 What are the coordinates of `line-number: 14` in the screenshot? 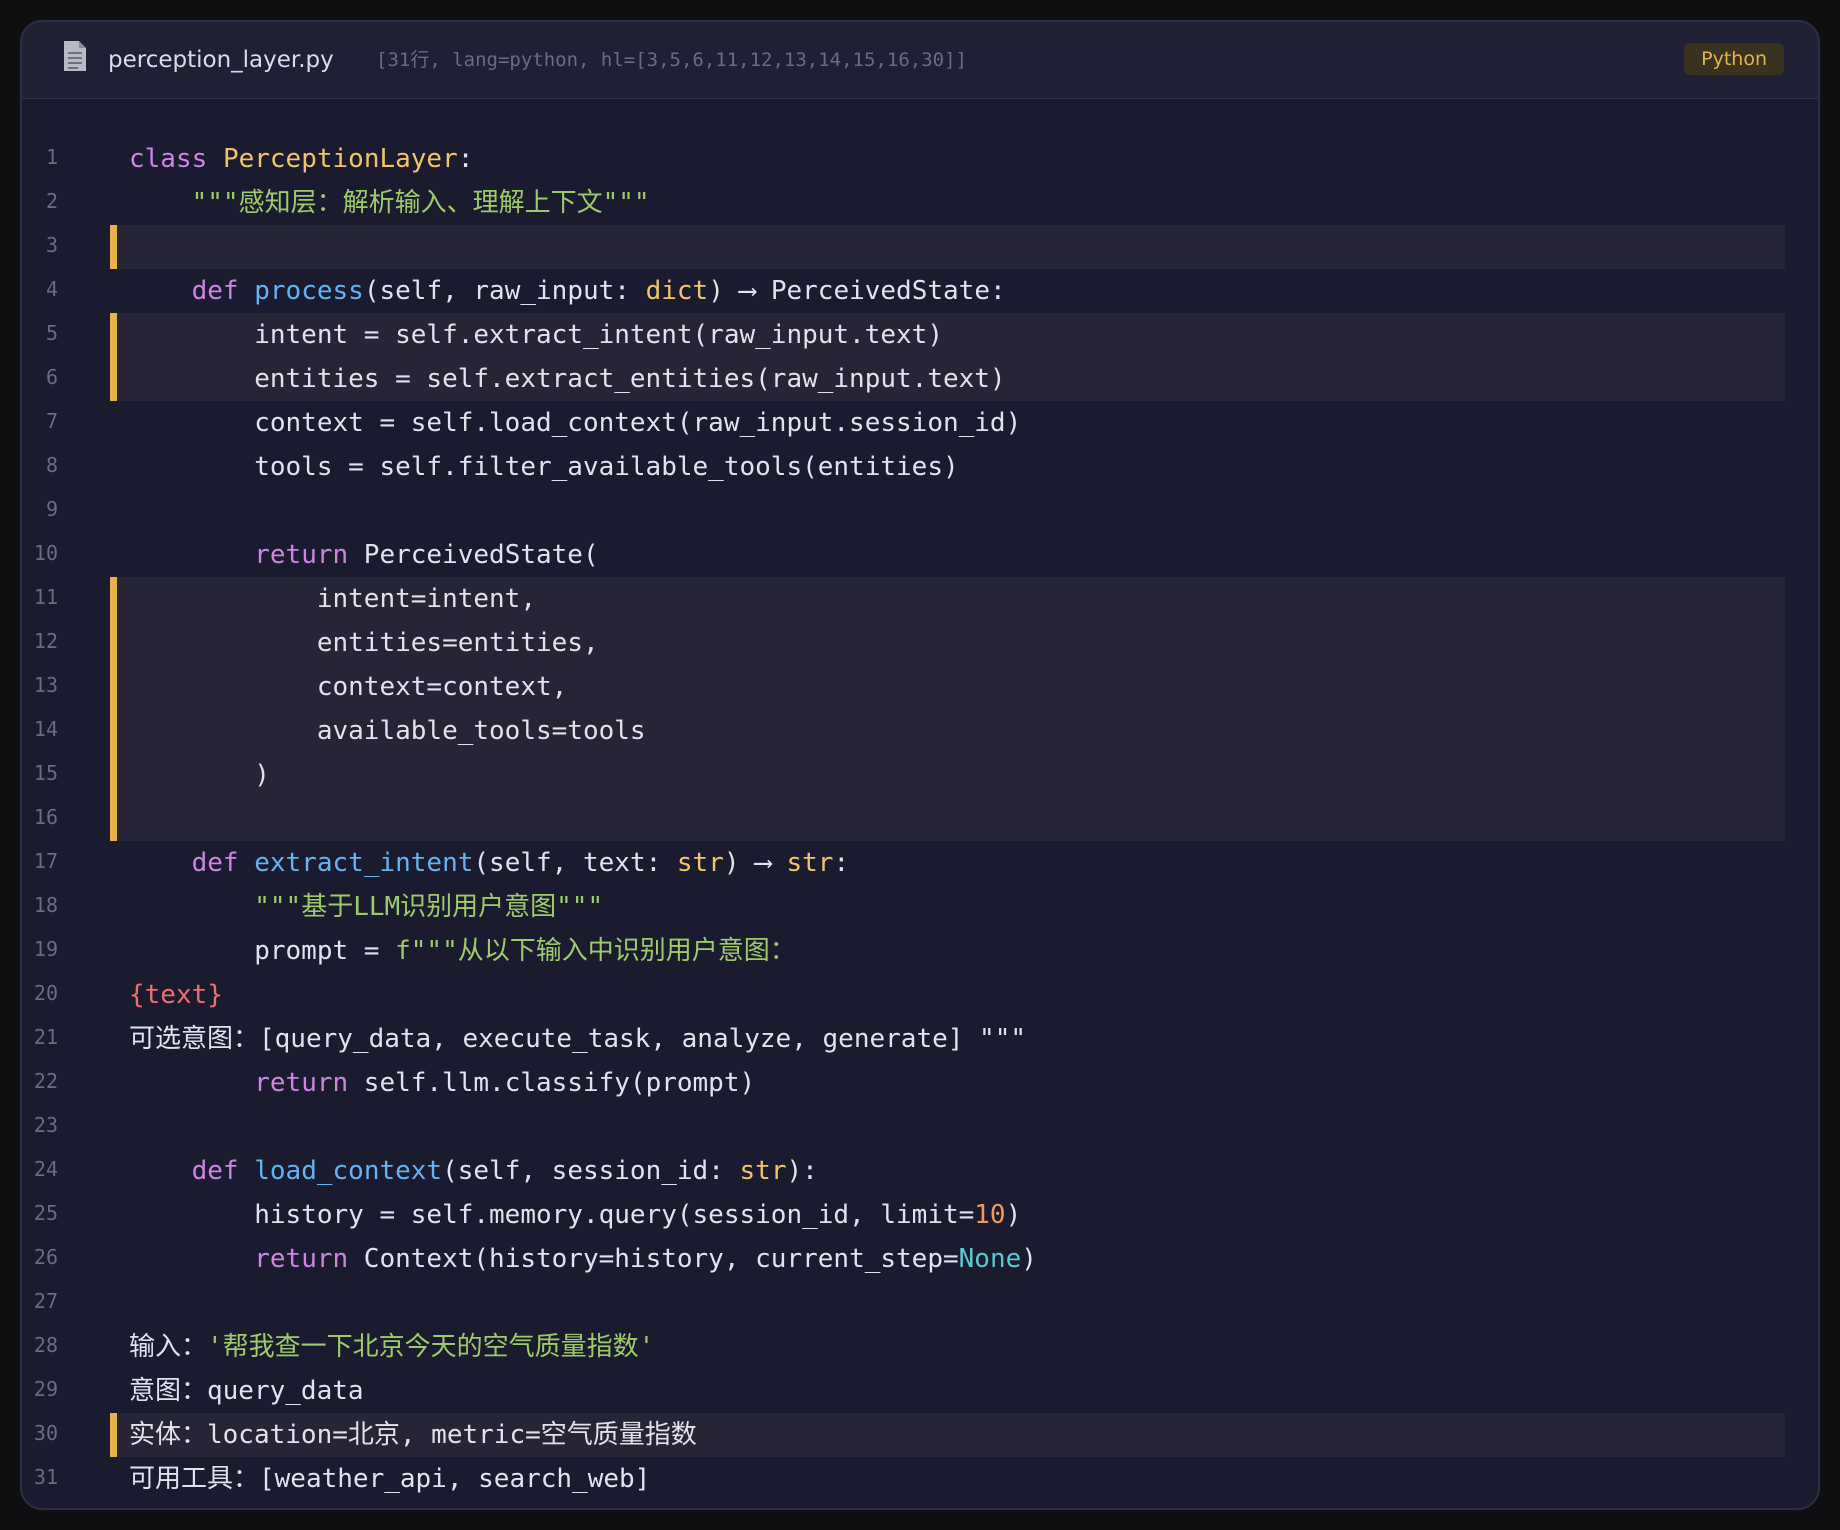 It's located at (45, 729).